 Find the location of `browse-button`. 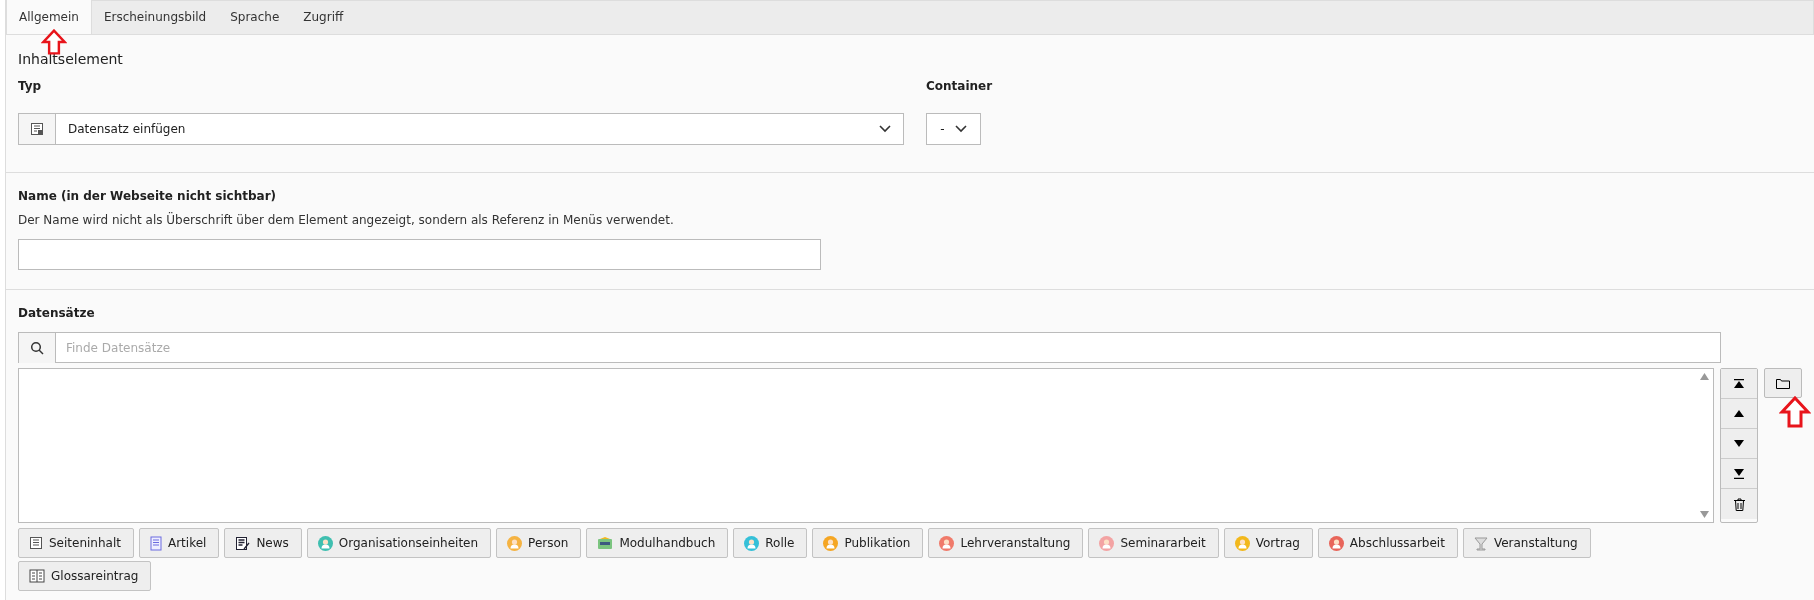

browse-button is located at coordinates (1783, 383).